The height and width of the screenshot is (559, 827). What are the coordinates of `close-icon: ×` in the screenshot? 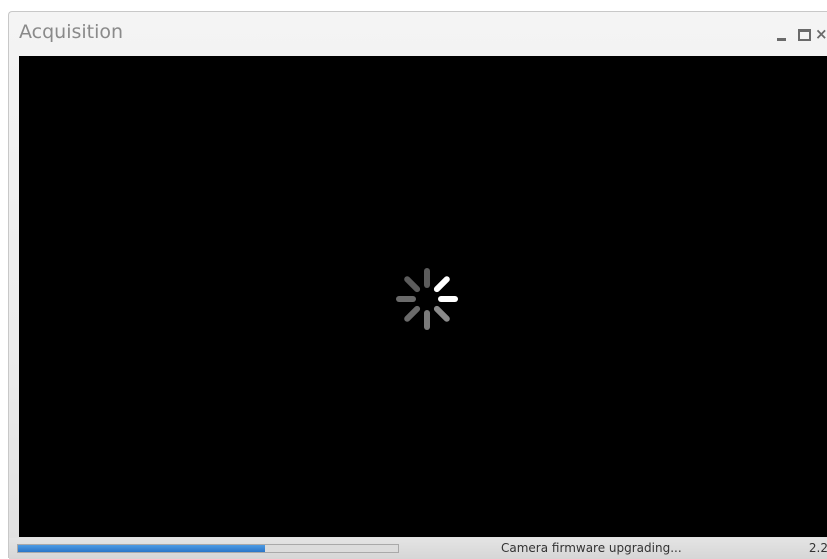 It's located at (821, 34).